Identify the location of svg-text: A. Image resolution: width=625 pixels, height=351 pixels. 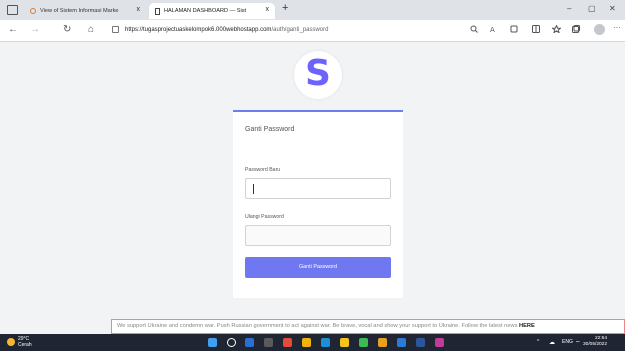
(492, 29).